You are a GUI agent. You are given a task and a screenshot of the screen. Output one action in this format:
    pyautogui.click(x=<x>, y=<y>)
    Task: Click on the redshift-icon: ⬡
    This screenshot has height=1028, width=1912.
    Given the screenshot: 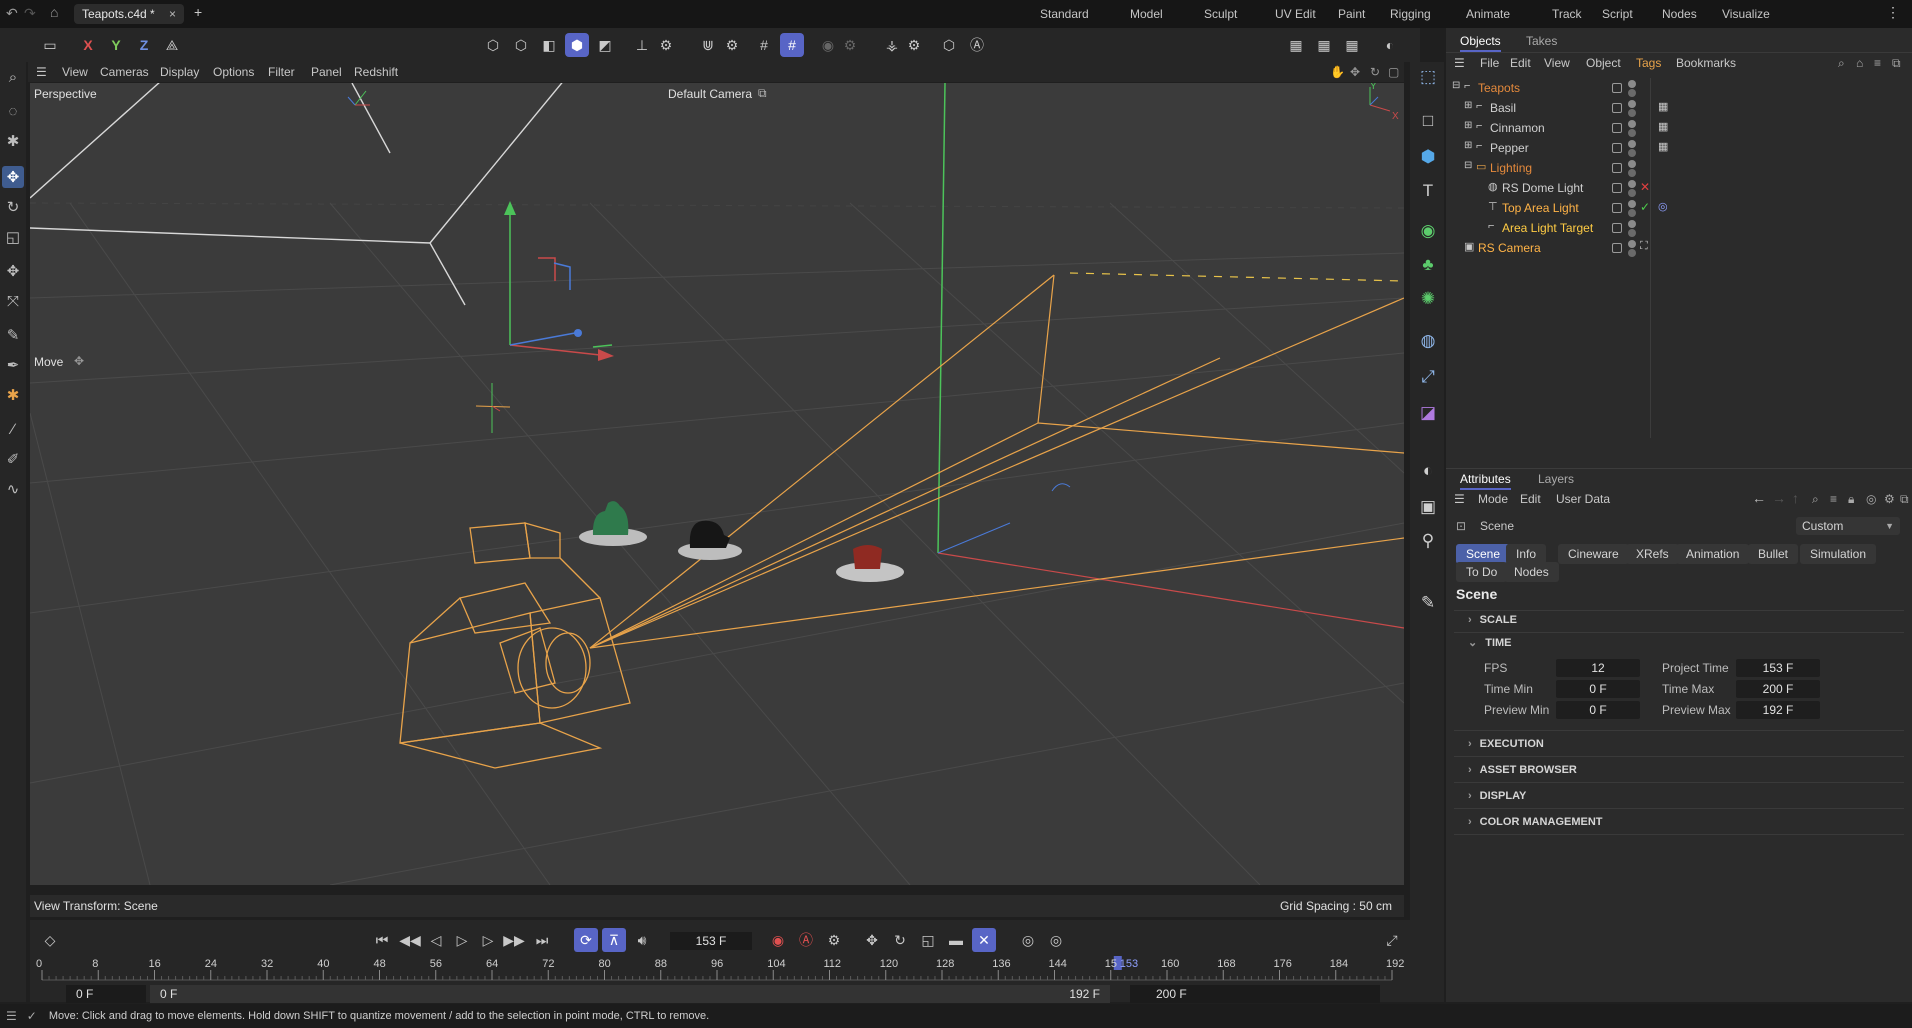 What is the action you would take?
    pyautogui.click(x=949, y=45)
    